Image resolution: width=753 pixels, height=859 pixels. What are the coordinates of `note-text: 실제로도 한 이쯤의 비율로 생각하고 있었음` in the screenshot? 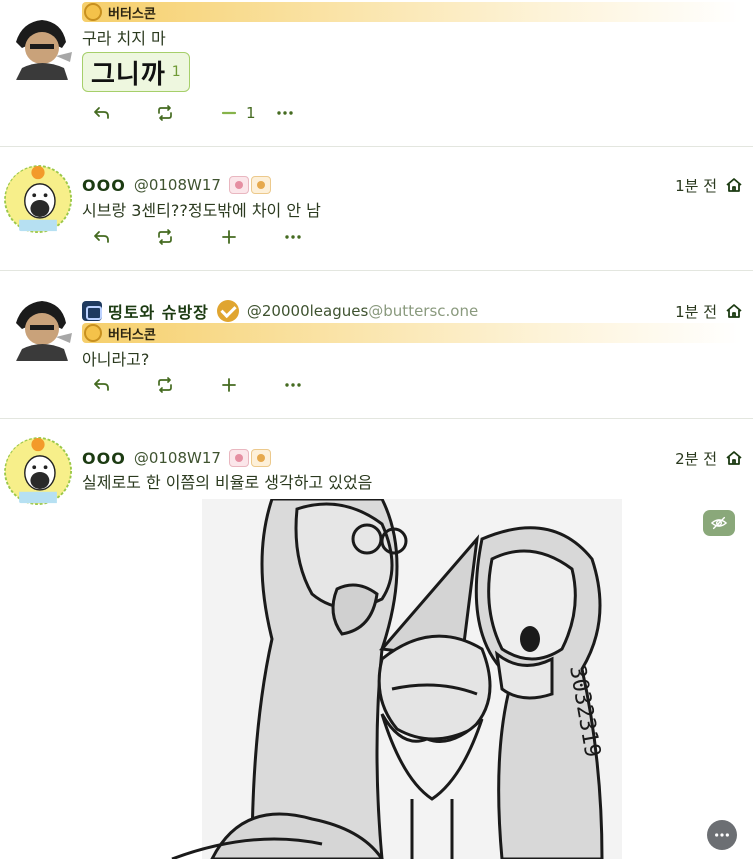 It's located at (227, 482).